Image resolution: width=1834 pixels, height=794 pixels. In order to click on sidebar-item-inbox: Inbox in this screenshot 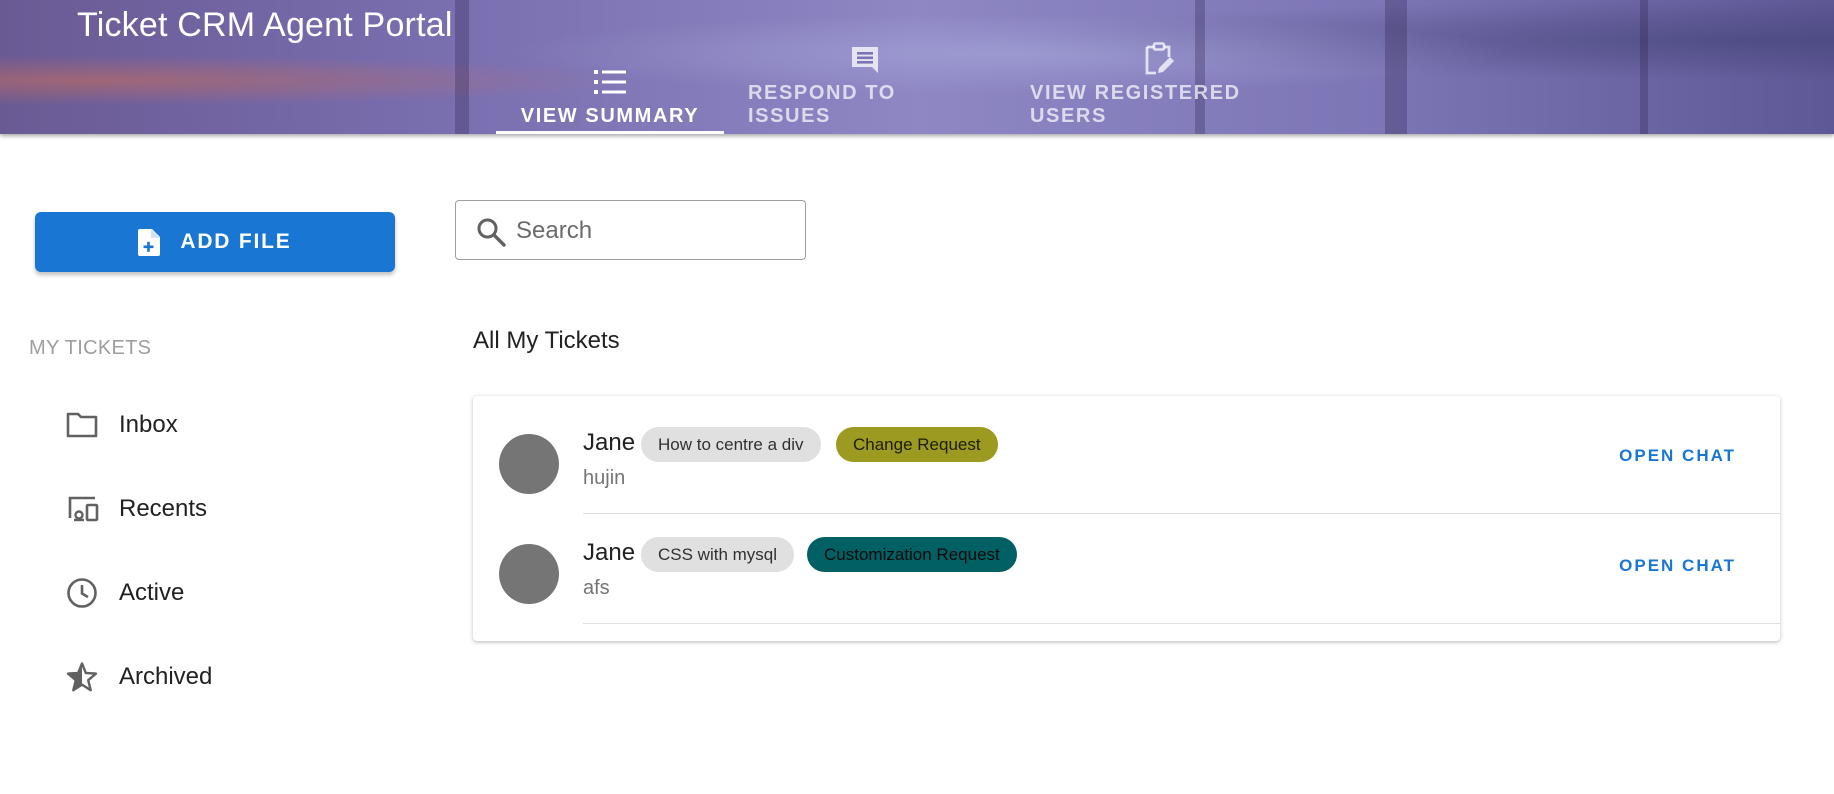, I will do `click(220, 425)`.